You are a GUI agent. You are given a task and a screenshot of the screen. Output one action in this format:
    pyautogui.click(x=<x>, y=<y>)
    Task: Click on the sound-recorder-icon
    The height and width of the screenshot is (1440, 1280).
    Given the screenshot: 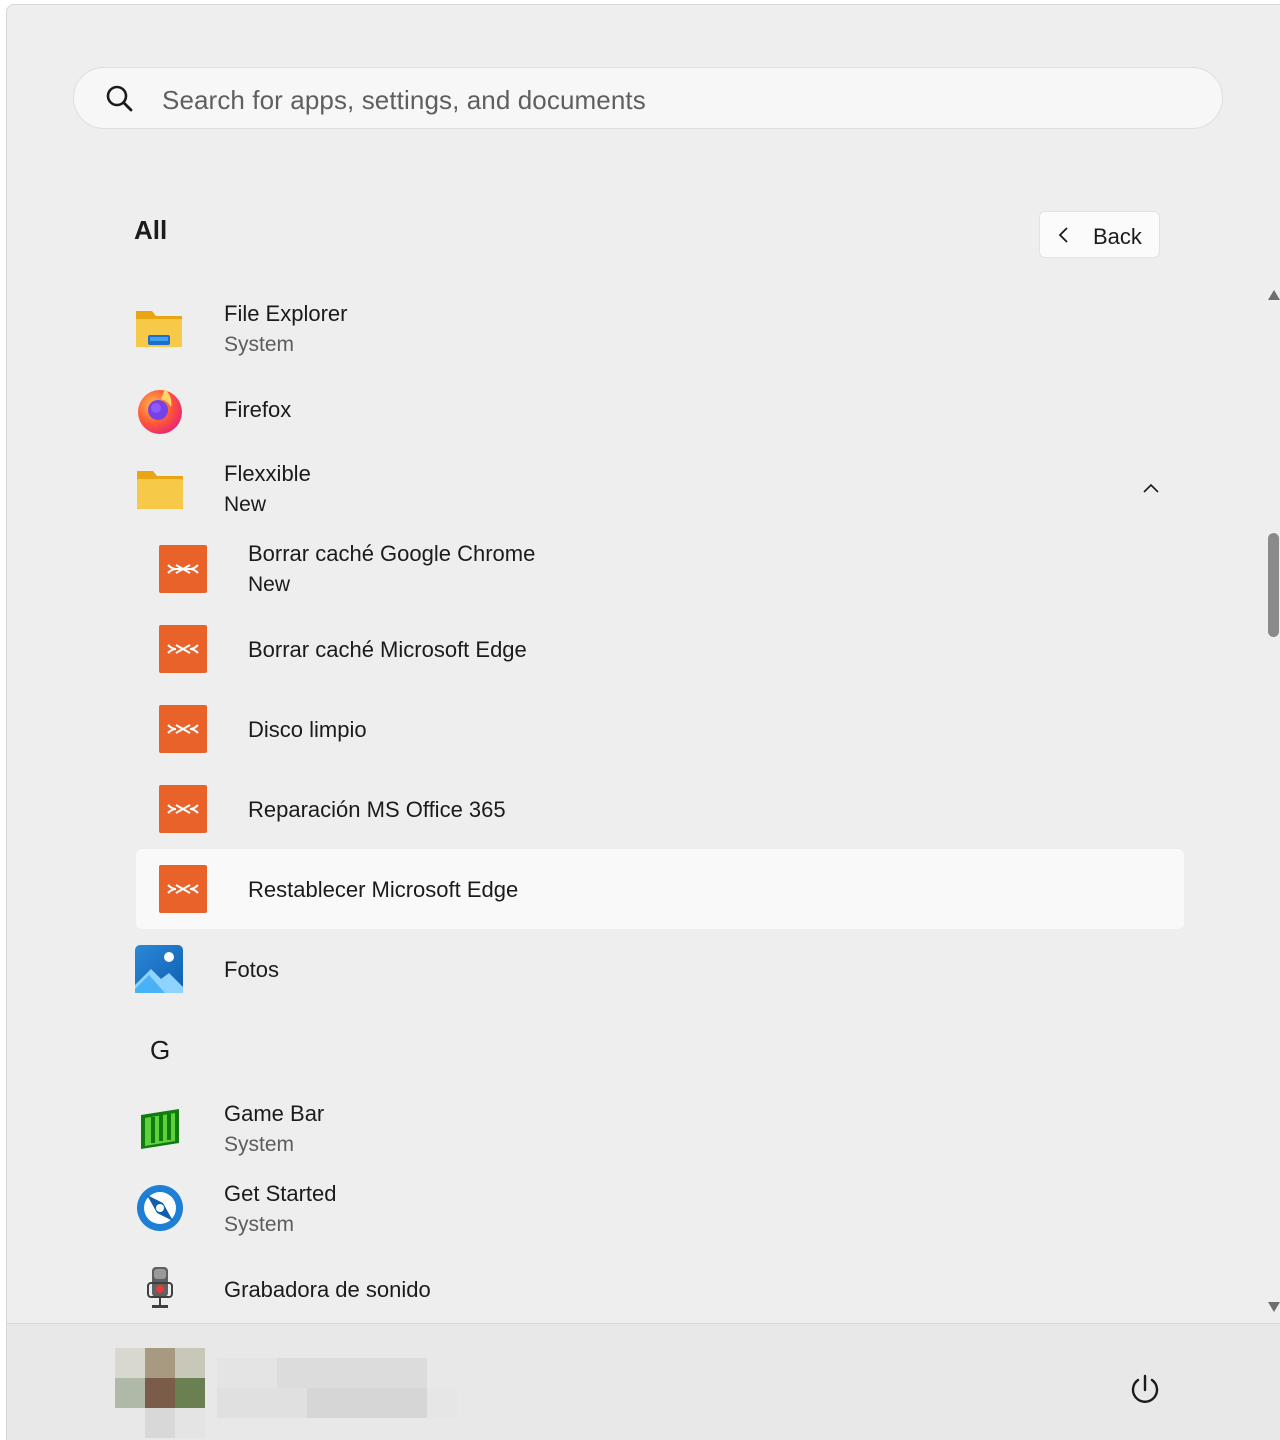 What is the action you would take?
    pyautogui.click(x=160, y=1287)
    